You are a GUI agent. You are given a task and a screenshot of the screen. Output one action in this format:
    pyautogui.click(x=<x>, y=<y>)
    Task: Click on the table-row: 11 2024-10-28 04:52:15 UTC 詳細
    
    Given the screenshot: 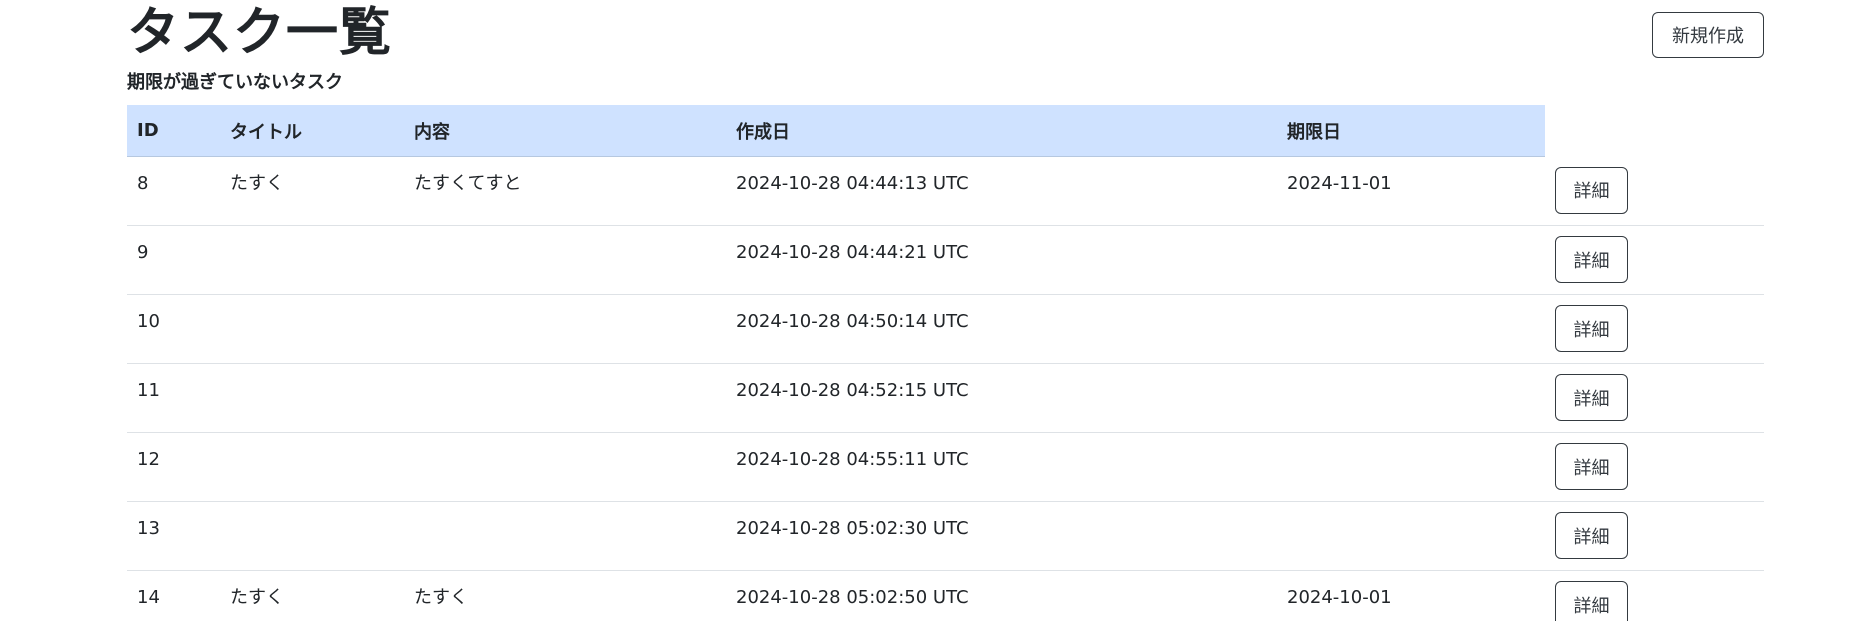 What is the action you would take?
    pyautogui.click(x=945, y=398)
    